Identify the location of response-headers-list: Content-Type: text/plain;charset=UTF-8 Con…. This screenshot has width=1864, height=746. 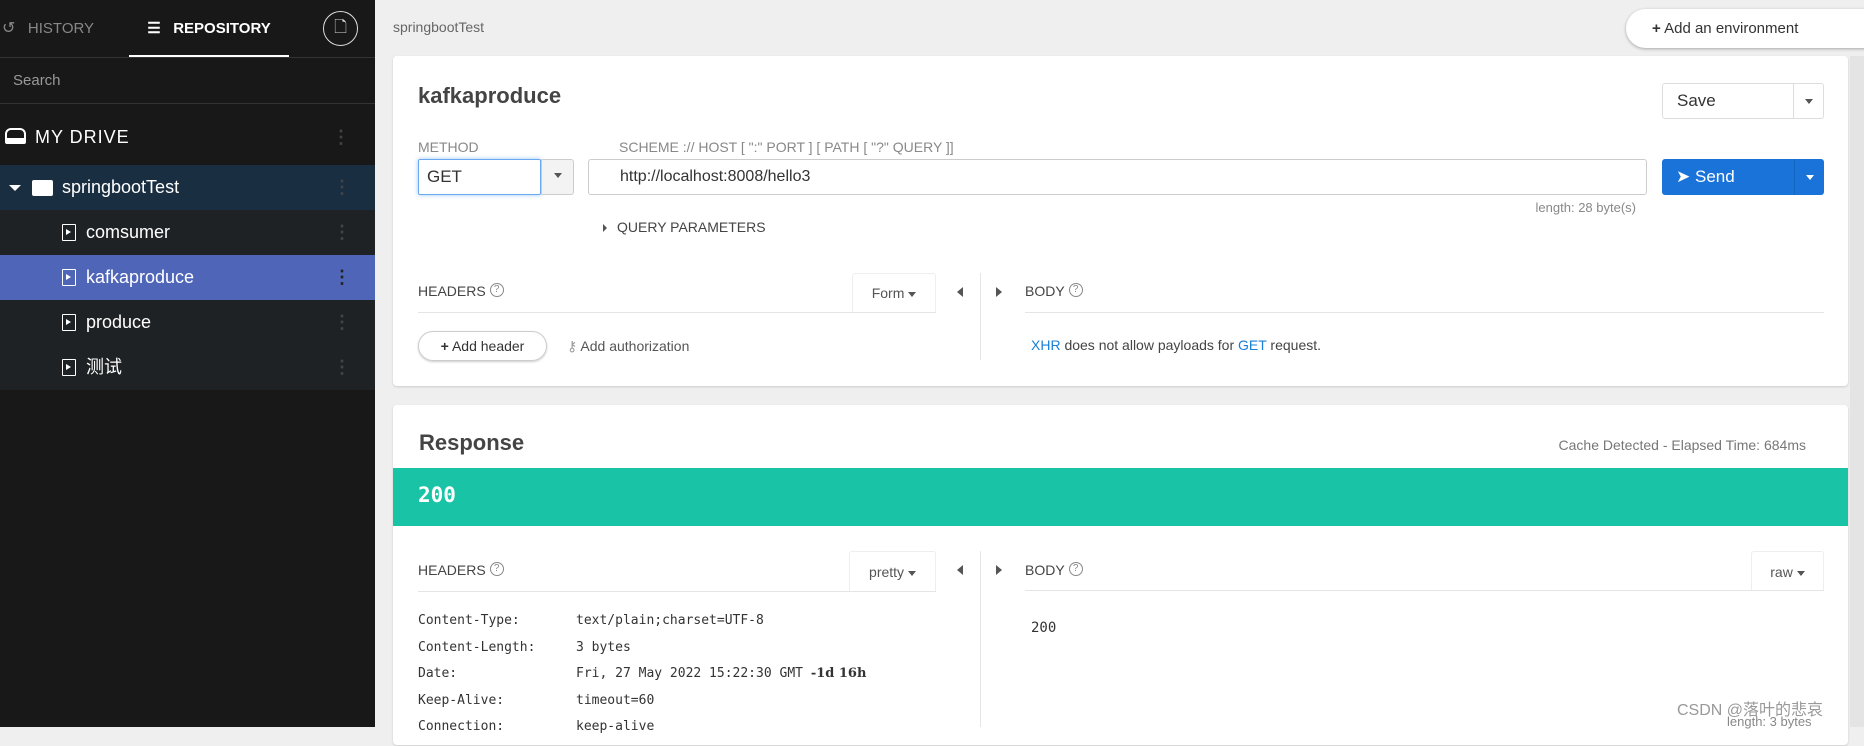
(693, 679).